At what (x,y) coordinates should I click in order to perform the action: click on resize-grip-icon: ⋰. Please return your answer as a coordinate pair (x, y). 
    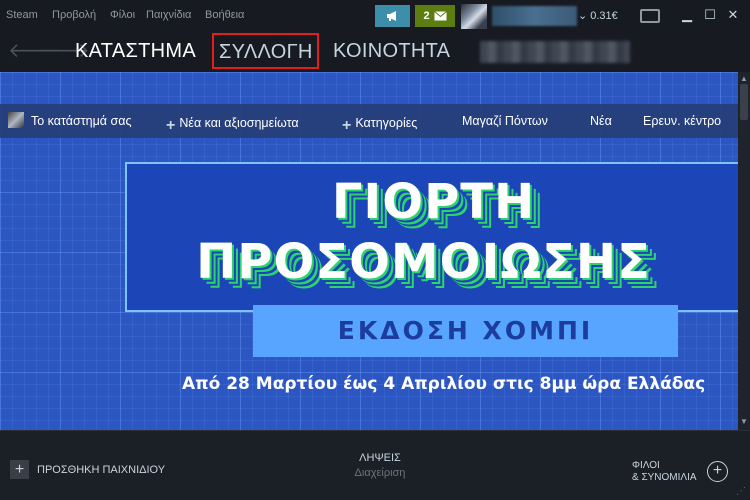
    Looking at the image, I should click on (741, 491).